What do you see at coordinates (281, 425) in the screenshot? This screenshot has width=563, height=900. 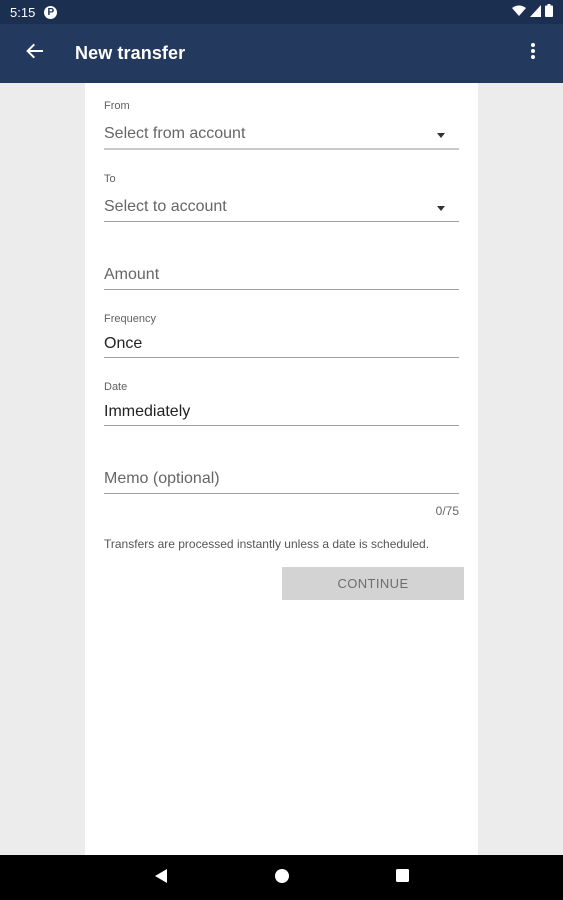 I see `date-underline` at bounding box center [281, 425].